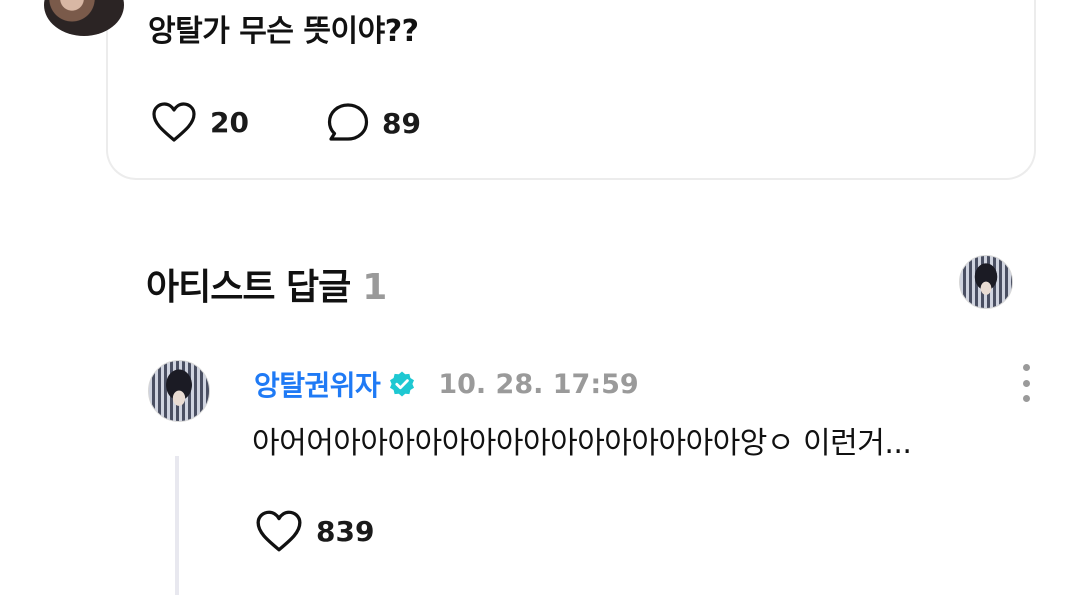 This screenshot has width=1080, height=595. Describe the element at coordinates (986, 282) in the screenshot. I see `artist-avatar-header` at that location.